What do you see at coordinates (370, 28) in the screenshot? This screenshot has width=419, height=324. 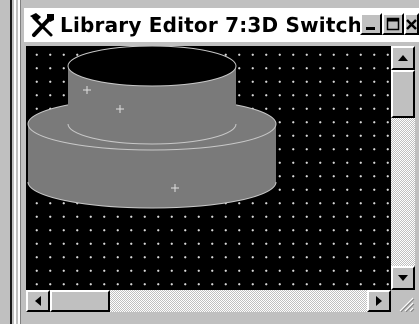 I see `minimize-icon` at bounding box center [370, 28].